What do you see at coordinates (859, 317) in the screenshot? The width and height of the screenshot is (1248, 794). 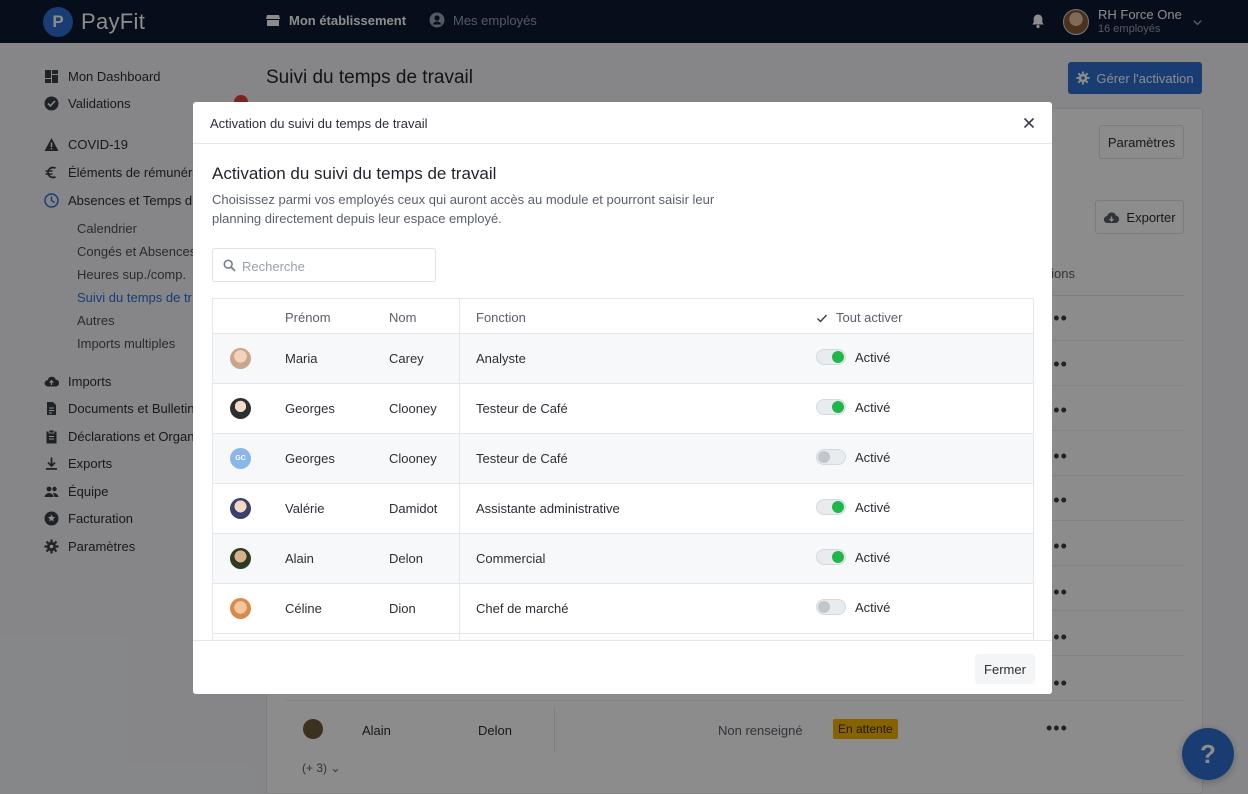 I see `toggle-all-button: Tout activer` at bounding box center [859, 317].